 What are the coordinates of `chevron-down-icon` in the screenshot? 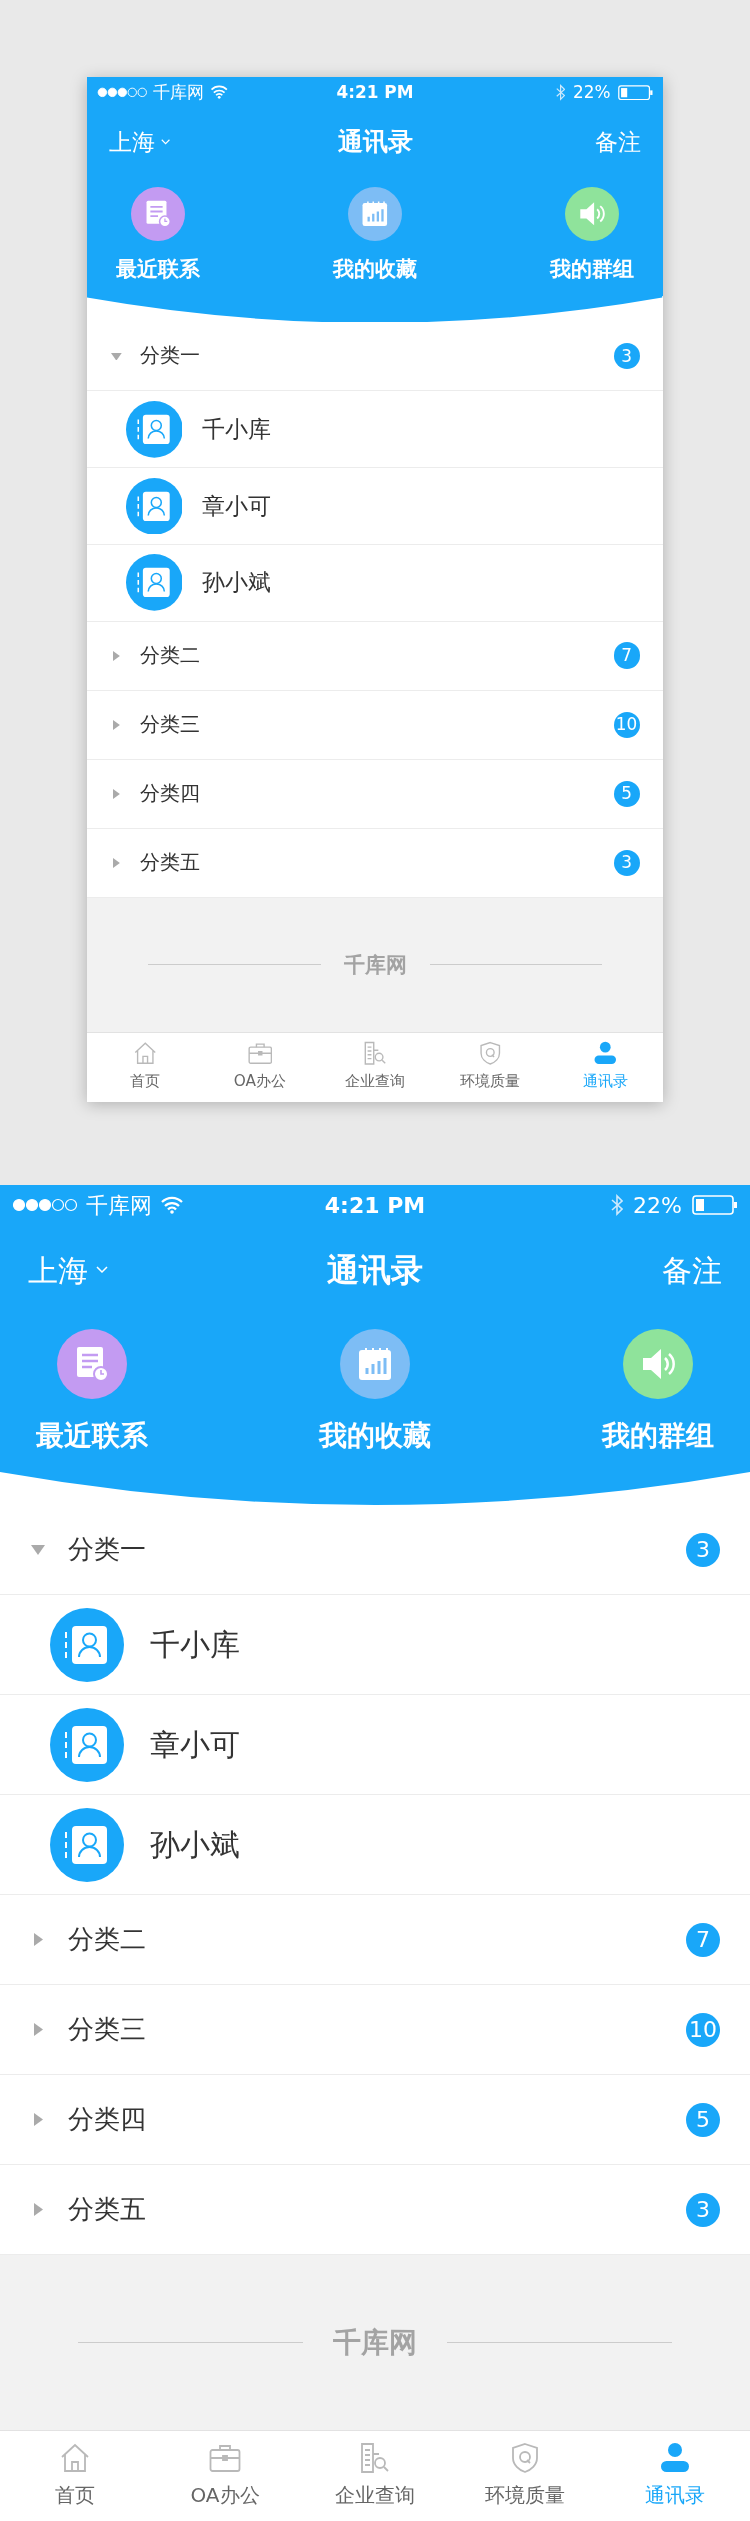 It's located at (102, 1270).